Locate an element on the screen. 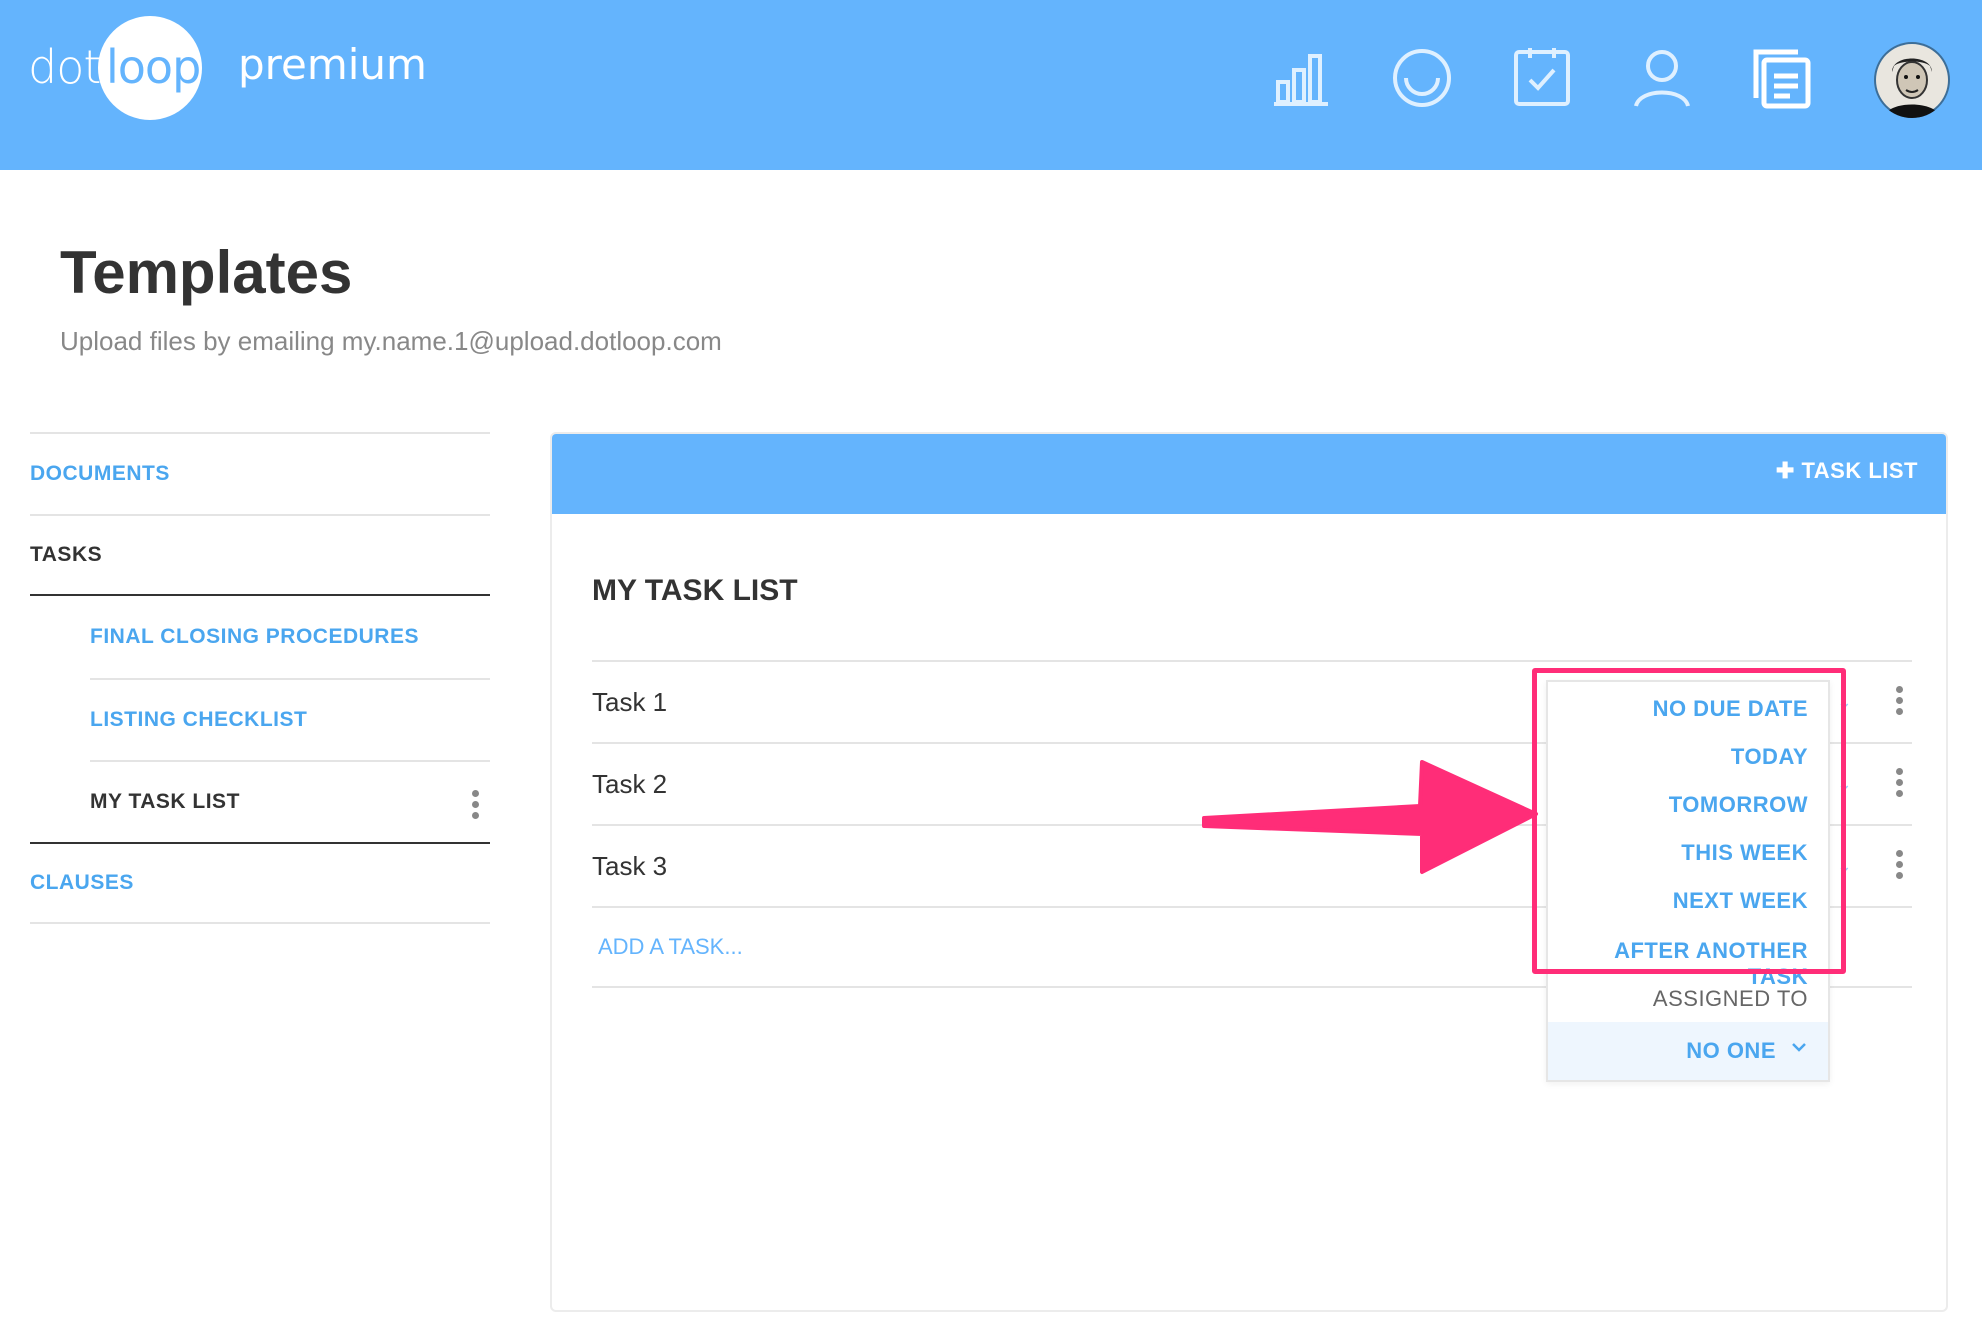 The image size is (1982, 1332). sidebar-item-label: DOCUMENTS is located at coordinates (100, 473).